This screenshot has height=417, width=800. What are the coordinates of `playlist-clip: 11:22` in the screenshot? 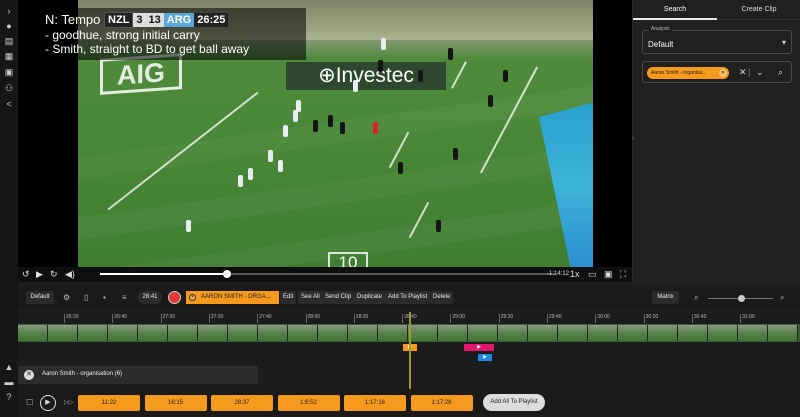 It's located at (109, 403).